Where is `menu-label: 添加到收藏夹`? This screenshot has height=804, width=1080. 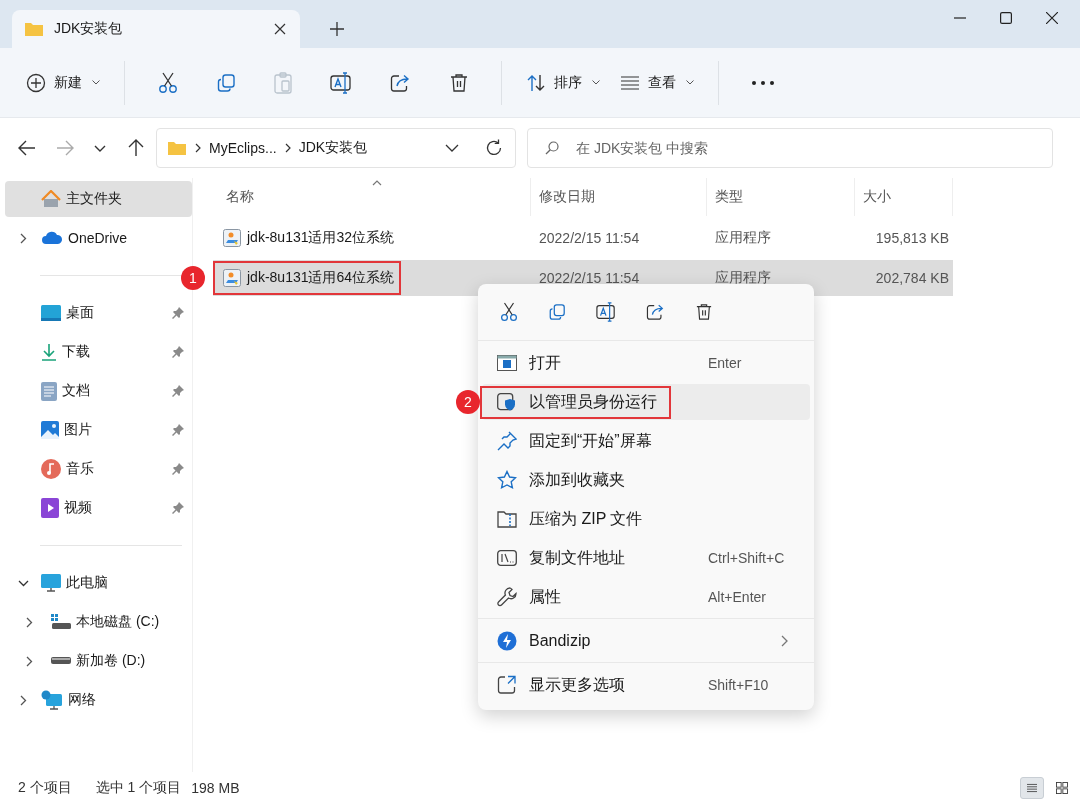
menu-label: 添加到收藏夹 is located at coordinates (577, 479).